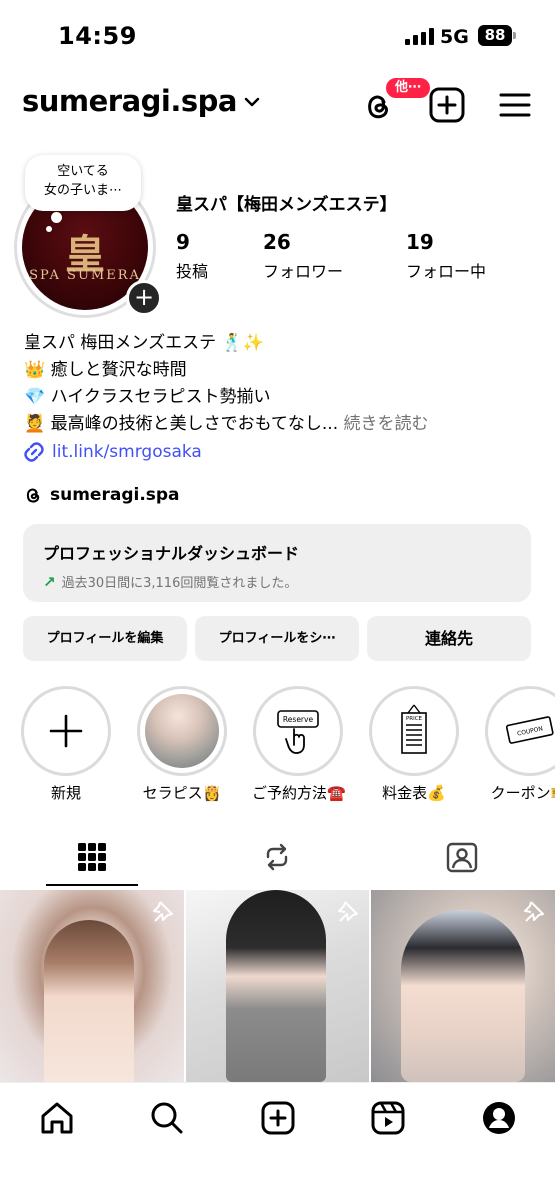  Describe the element at coordinates (56, 217) in the screenshot. I see `note-bubble-dot` at that location.